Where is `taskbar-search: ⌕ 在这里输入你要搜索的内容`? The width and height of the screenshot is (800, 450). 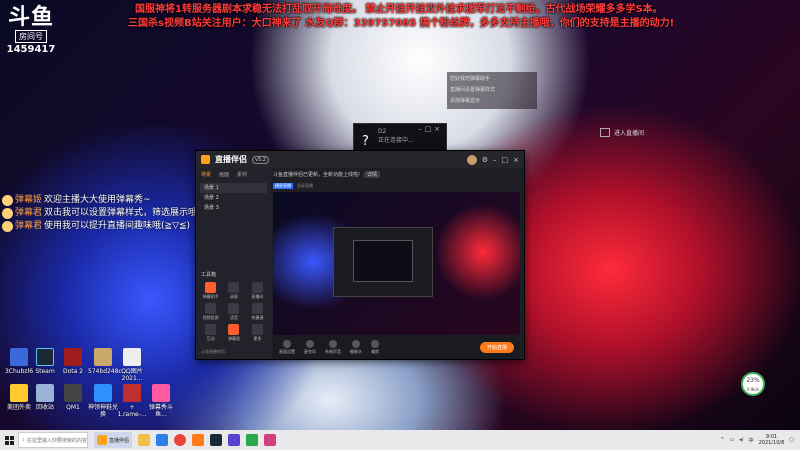 taskbar-search: ⌕ 在这里输入你要搜索的内容 is located at coordinates (53, 440).